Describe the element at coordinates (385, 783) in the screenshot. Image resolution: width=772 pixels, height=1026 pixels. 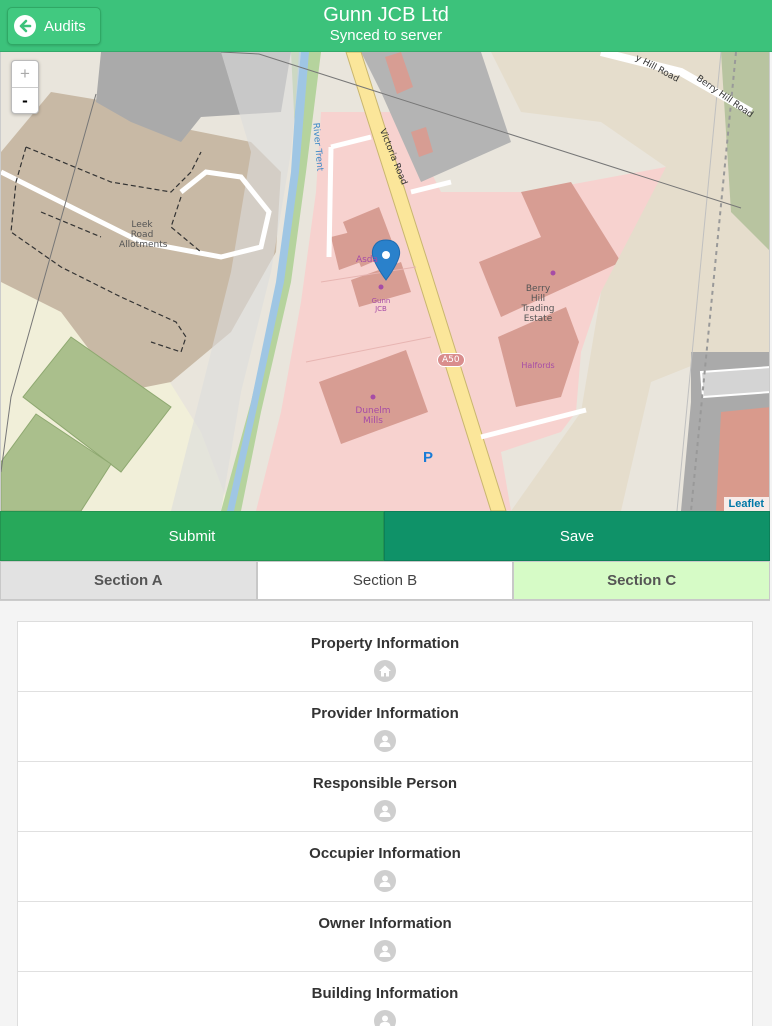
I see `list-item-label: Responsible Person` at that location.